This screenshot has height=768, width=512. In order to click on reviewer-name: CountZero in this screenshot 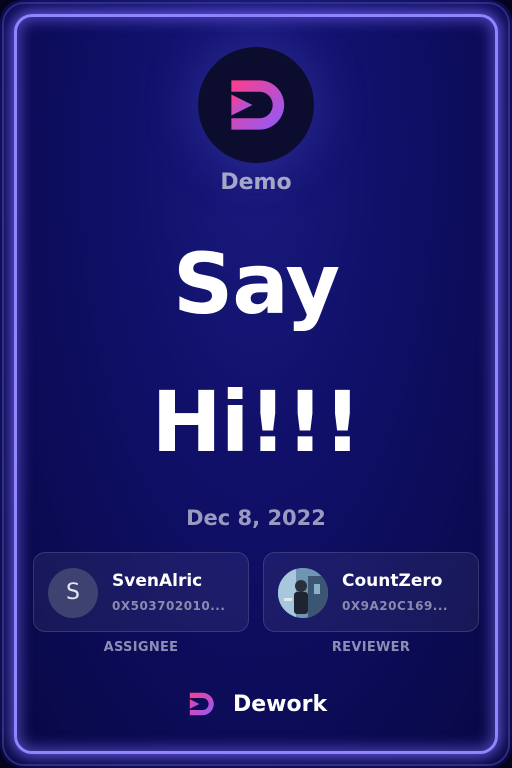, I will do `click(392, 581)`.